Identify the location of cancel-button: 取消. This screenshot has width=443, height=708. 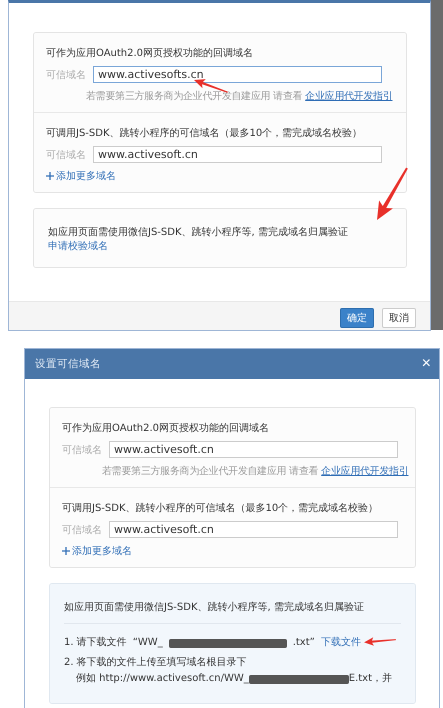
(399, 318).